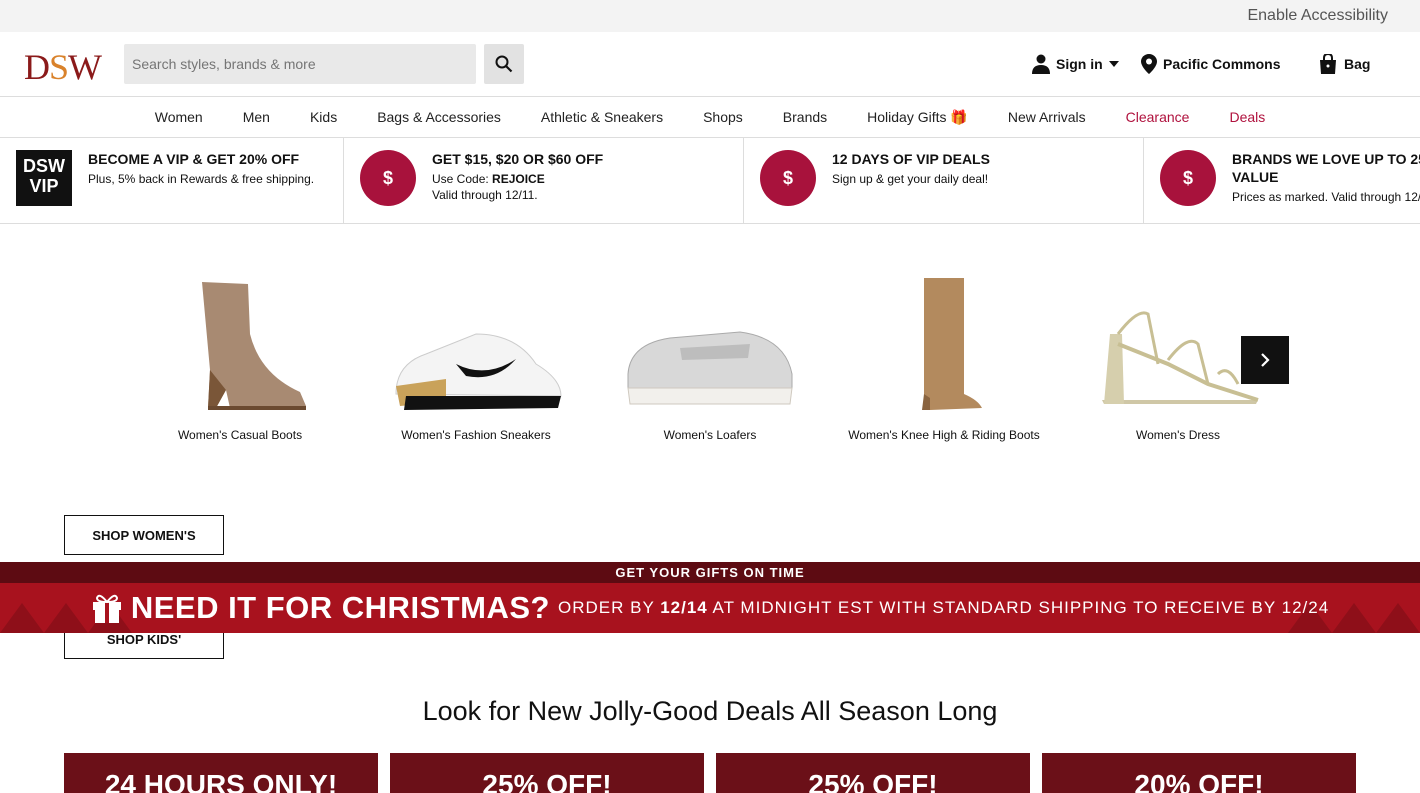  What do you see at coordinates (1079, 64) in the screenshot?
I see `sign-in-label: Sign in` at bounding box center [1079, 64].